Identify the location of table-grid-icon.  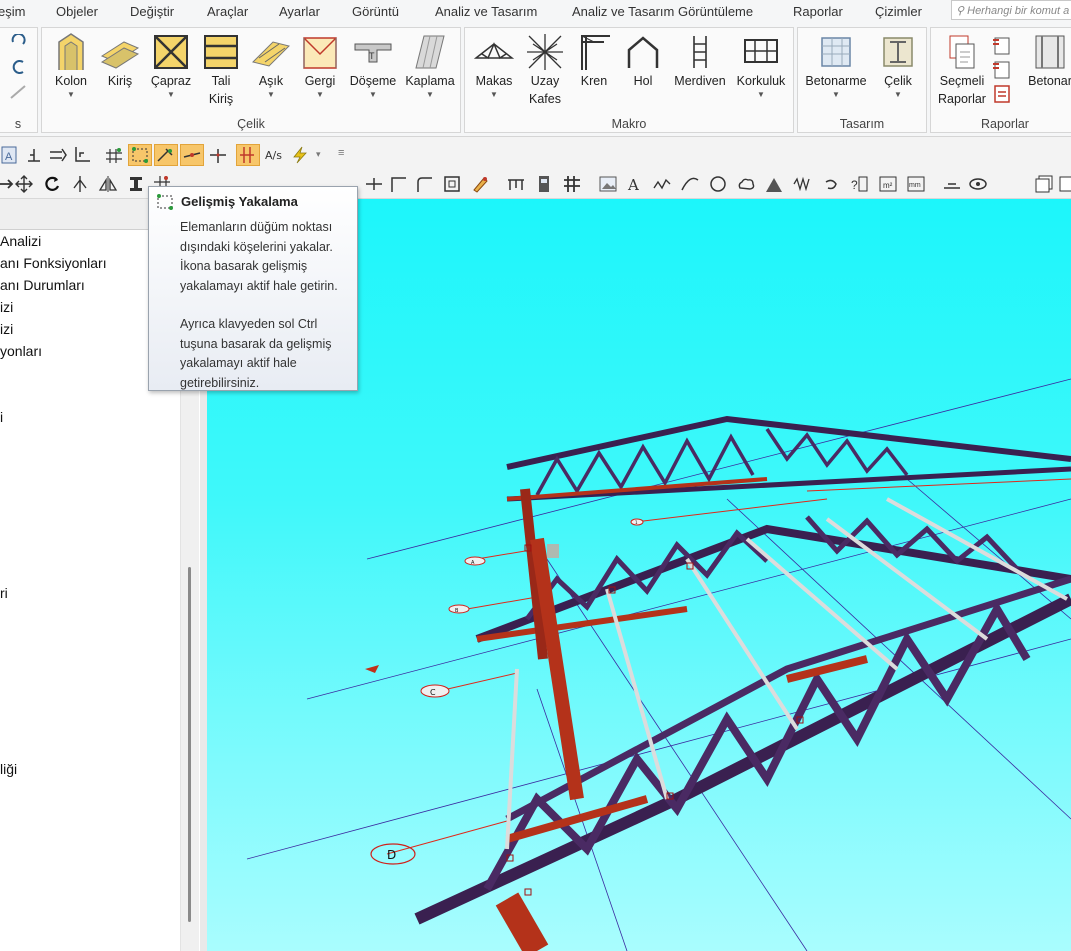
(572, 184).